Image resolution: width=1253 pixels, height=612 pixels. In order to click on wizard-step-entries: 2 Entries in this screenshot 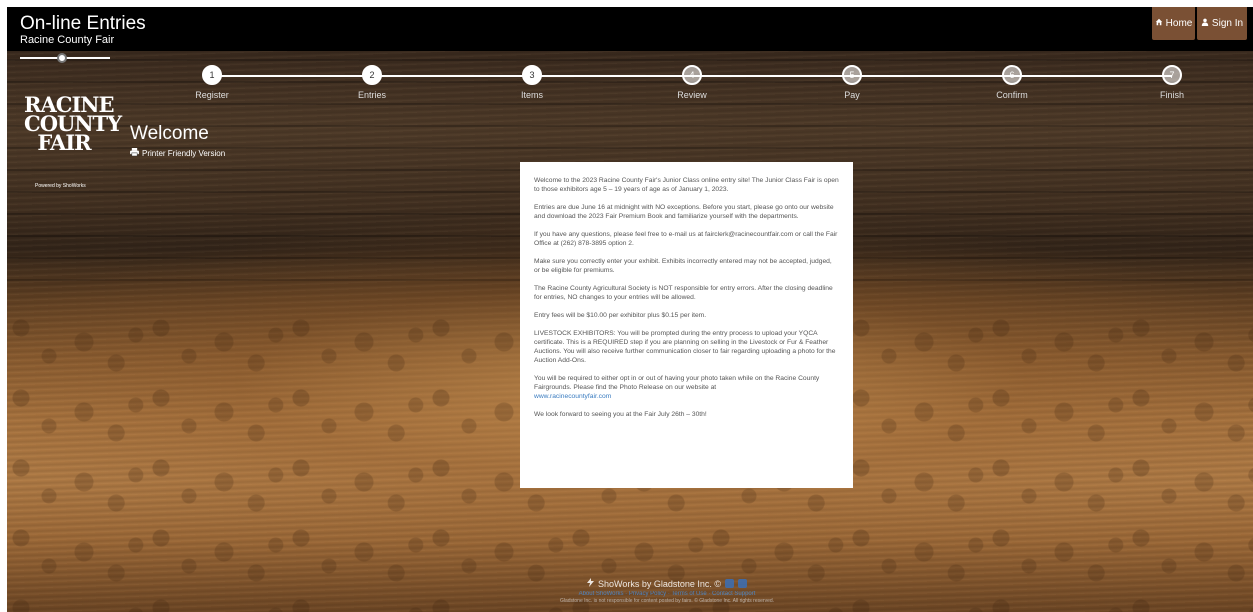, I will do `click(372, 82)`.